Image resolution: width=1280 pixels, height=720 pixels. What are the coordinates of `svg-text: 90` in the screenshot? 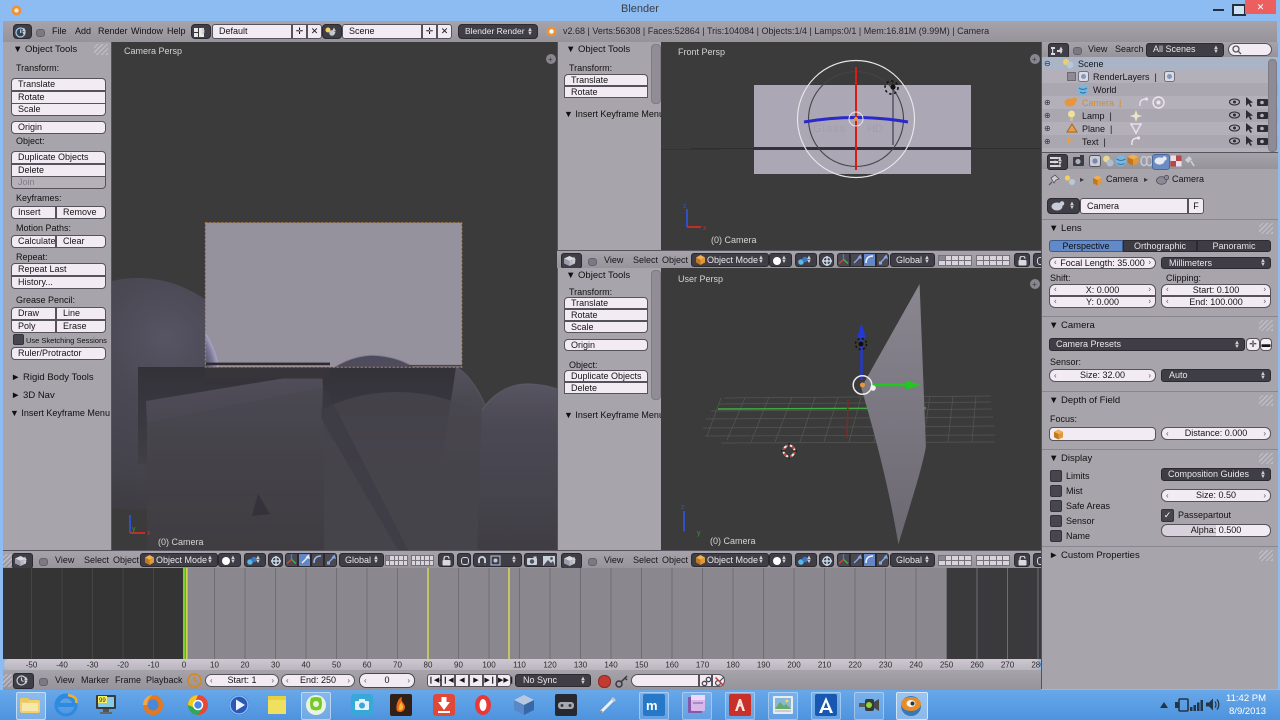 It's located at (458, 665).